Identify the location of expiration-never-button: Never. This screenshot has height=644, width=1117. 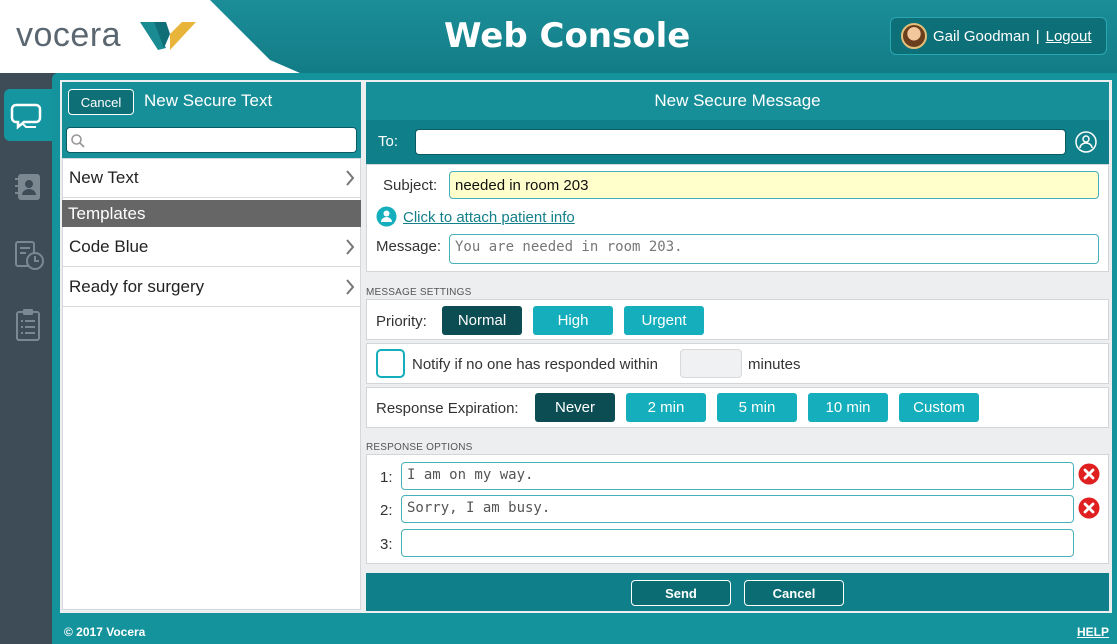
(575, 407).